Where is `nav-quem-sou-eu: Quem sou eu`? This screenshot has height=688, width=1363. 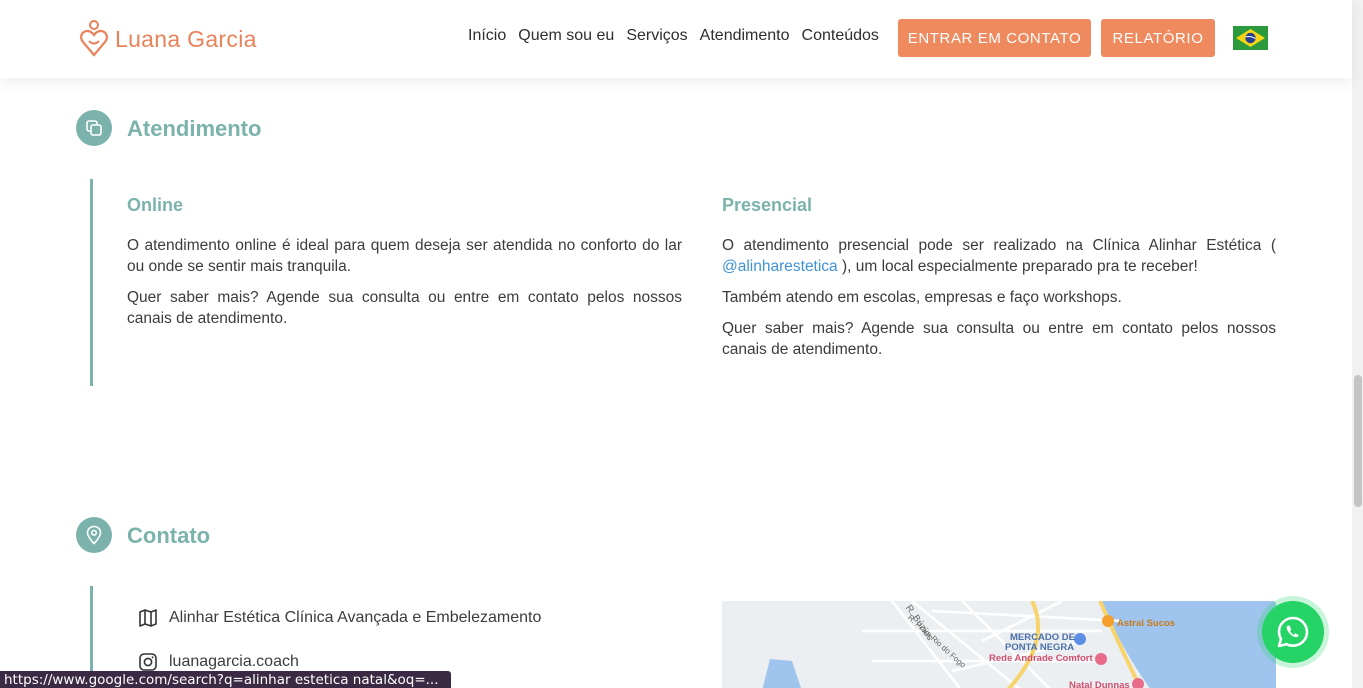
nav-quem-sou-eu: Quem sou eu is located at coordinates (566, 36).